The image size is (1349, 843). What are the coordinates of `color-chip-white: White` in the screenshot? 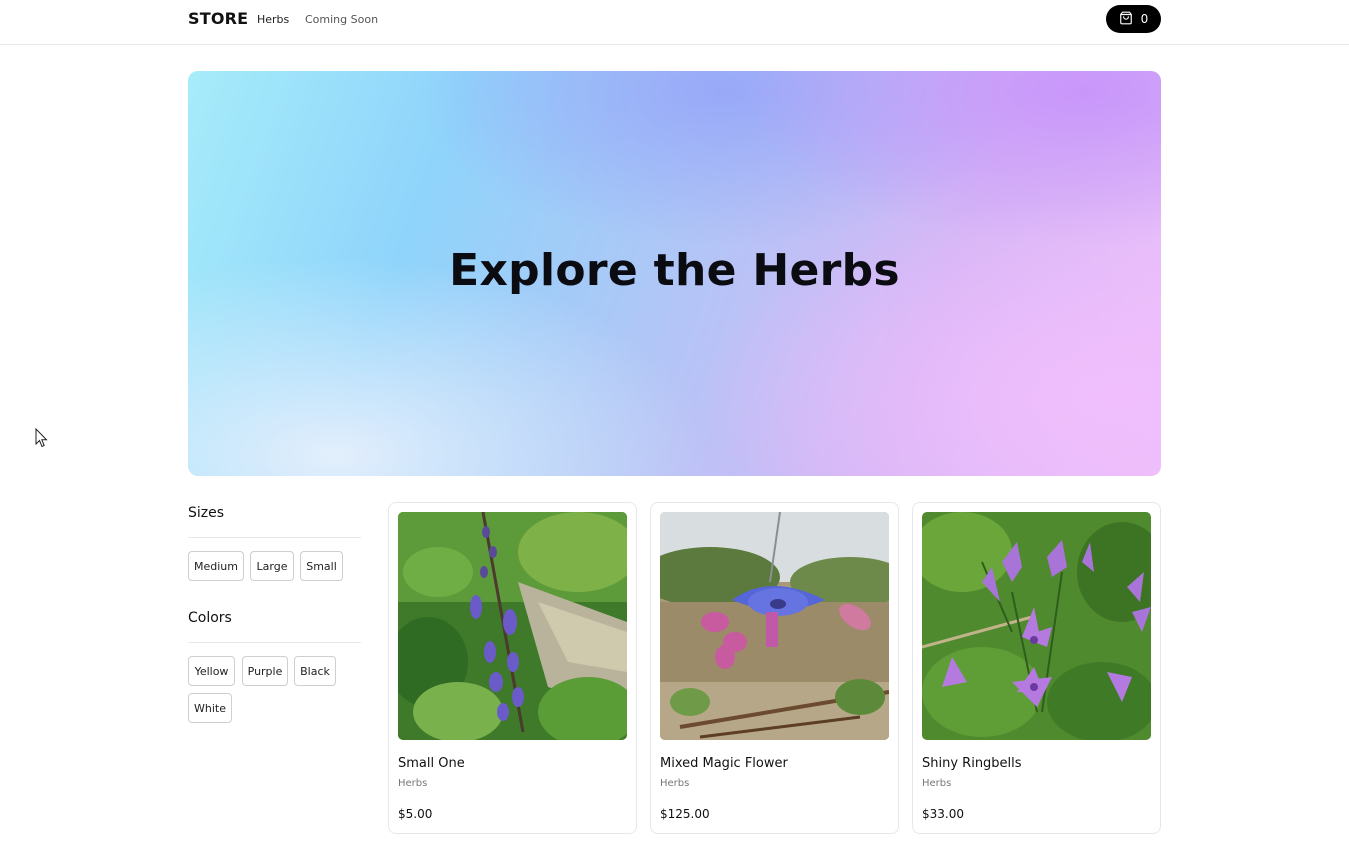 It's located at (210, 708).